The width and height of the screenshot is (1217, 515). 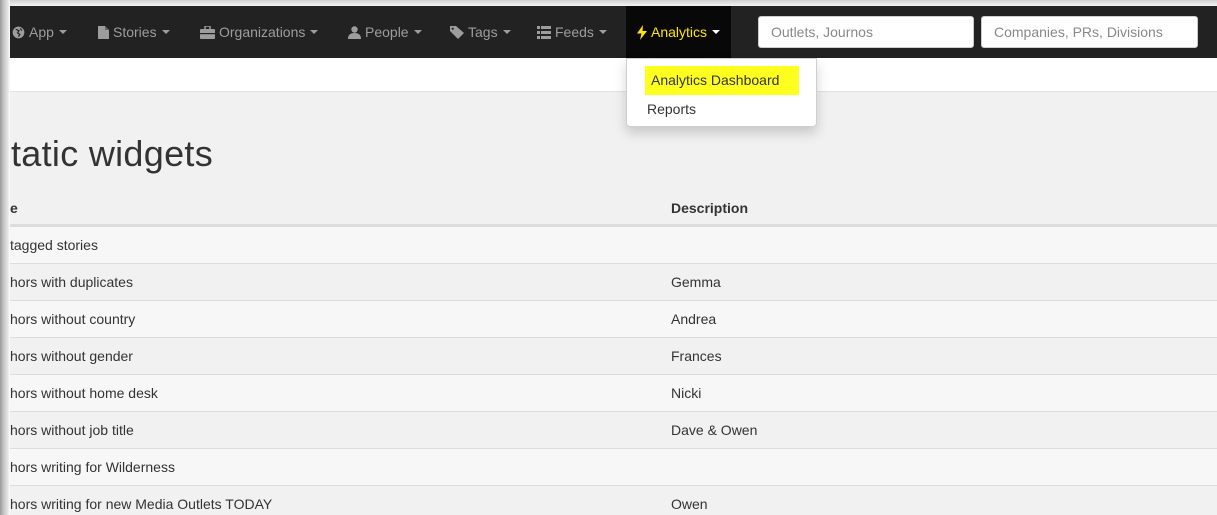 What do you see at coordinates (1089, 32) in the screenshot?
I see `companies-search-input` at bounding box center [1089, 32].